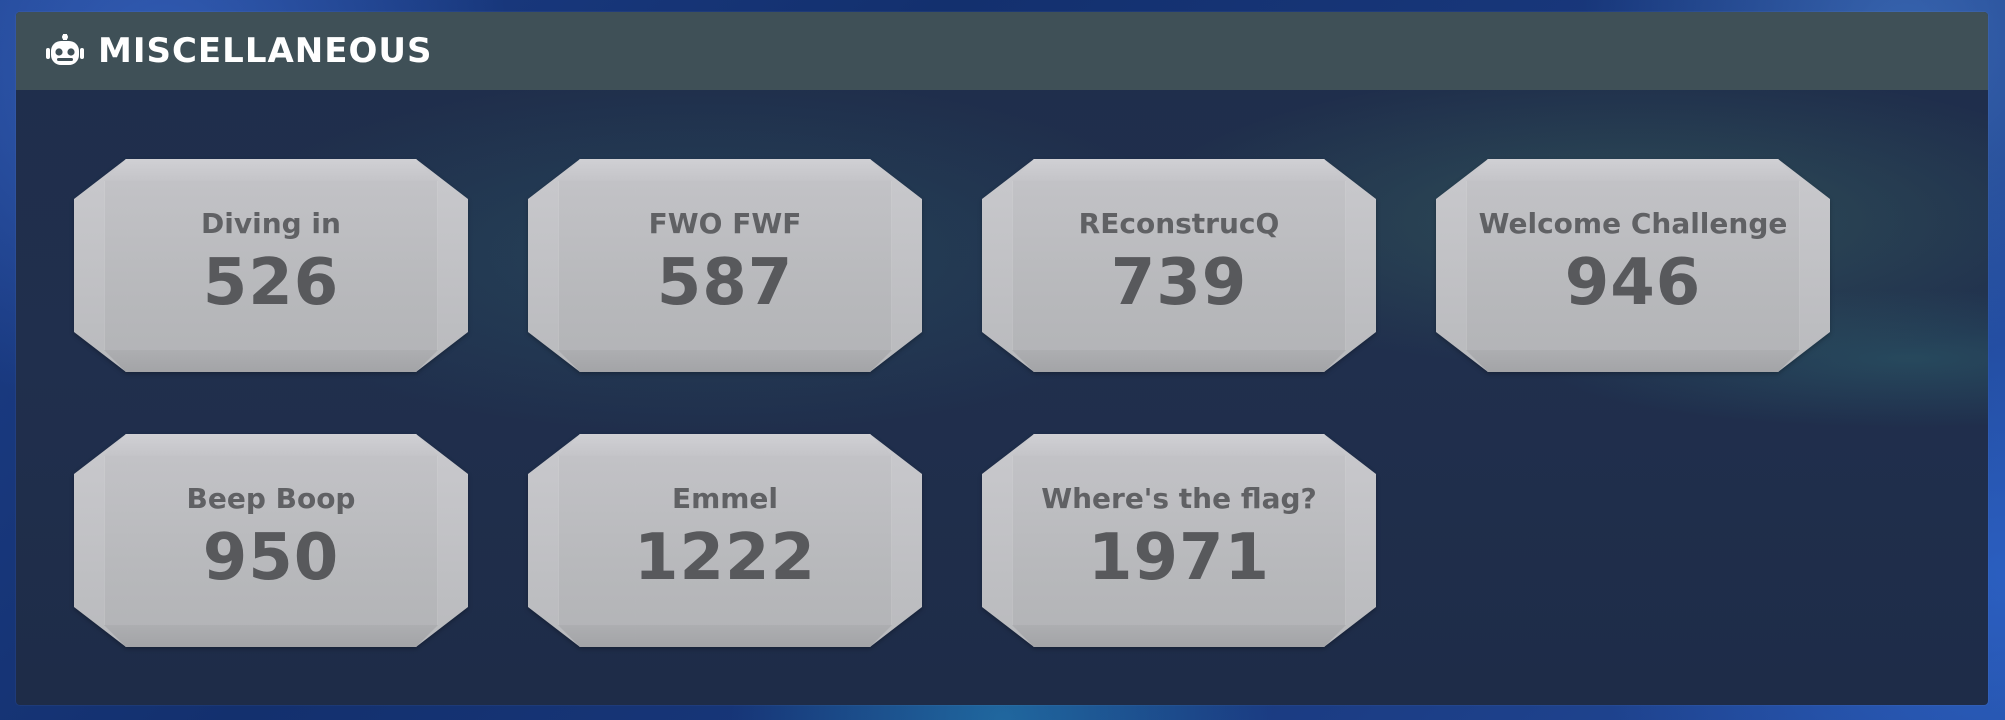 The height and width of the screenshot is (720, 2005). I want to click on challenge-name: Welcome Challenge, so click(1633, 223).